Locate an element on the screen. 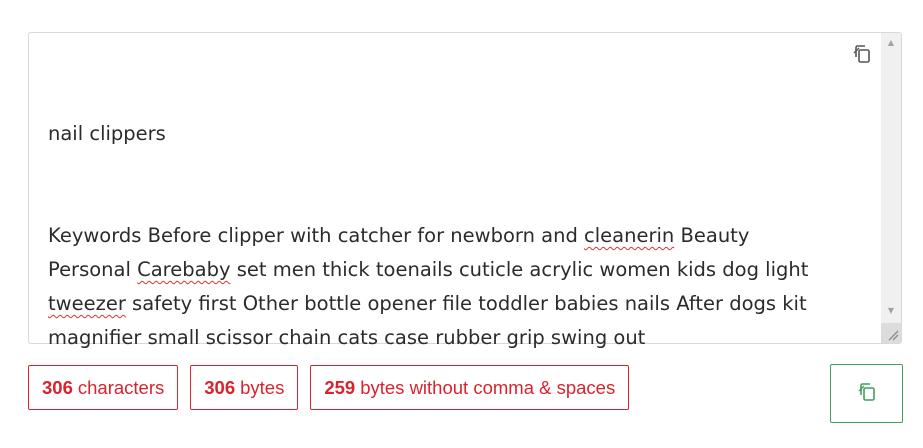  copy-button is located at coordinates (866, 393).